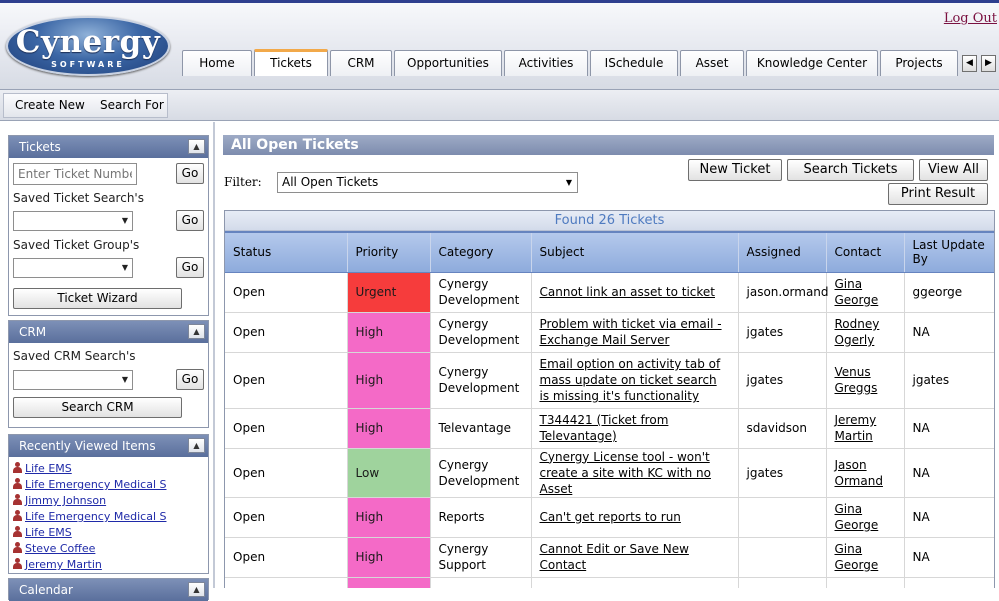 This screenshot has height=601, width=999. I want to click on column-header-contact: Contact, so click(865, 252).